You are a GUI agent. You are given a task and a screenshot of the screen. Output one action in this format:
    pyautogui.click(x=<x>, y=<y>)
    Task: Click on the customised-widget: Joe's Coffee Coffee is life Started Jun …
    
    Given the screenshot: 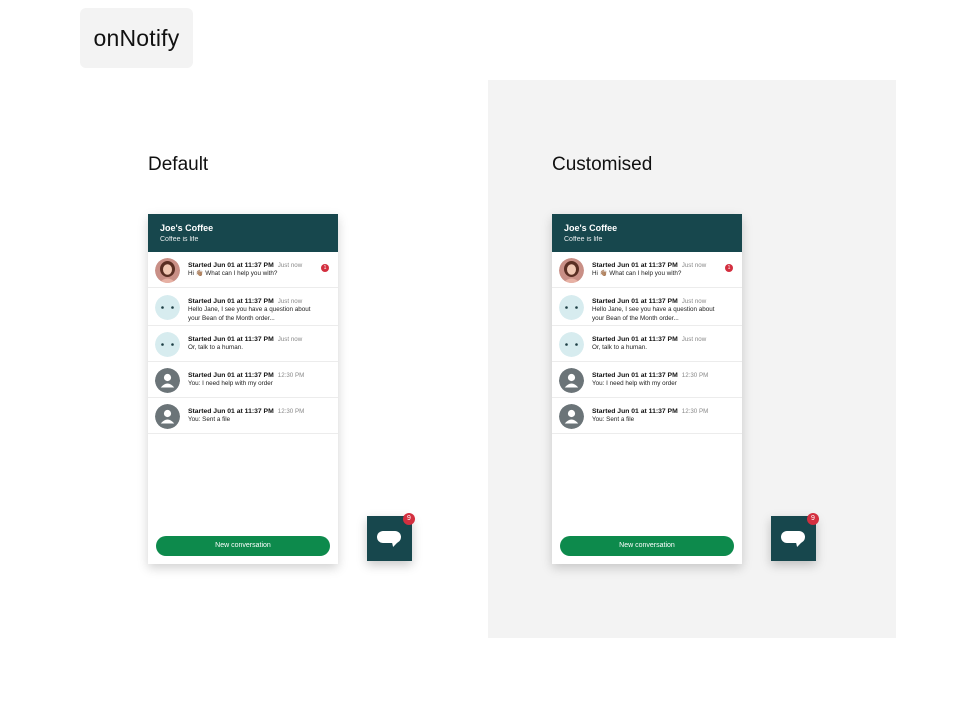 What is the action you would take?
    pyautogui.click(x=647, y=389)
    